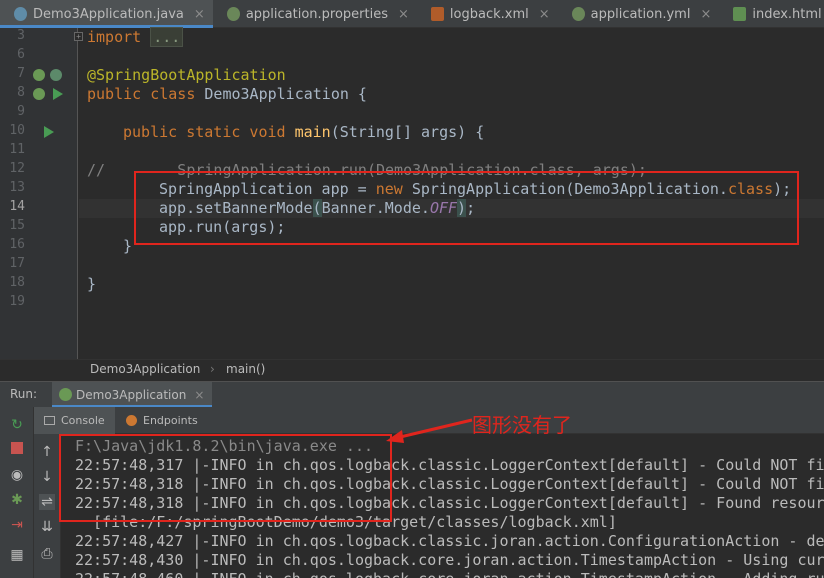  What do you see at coordinates (304, 132) in the screenshot?
I see `code-line-main-decl: public static void main(String[] args) {` at bounding box center [304, 132].